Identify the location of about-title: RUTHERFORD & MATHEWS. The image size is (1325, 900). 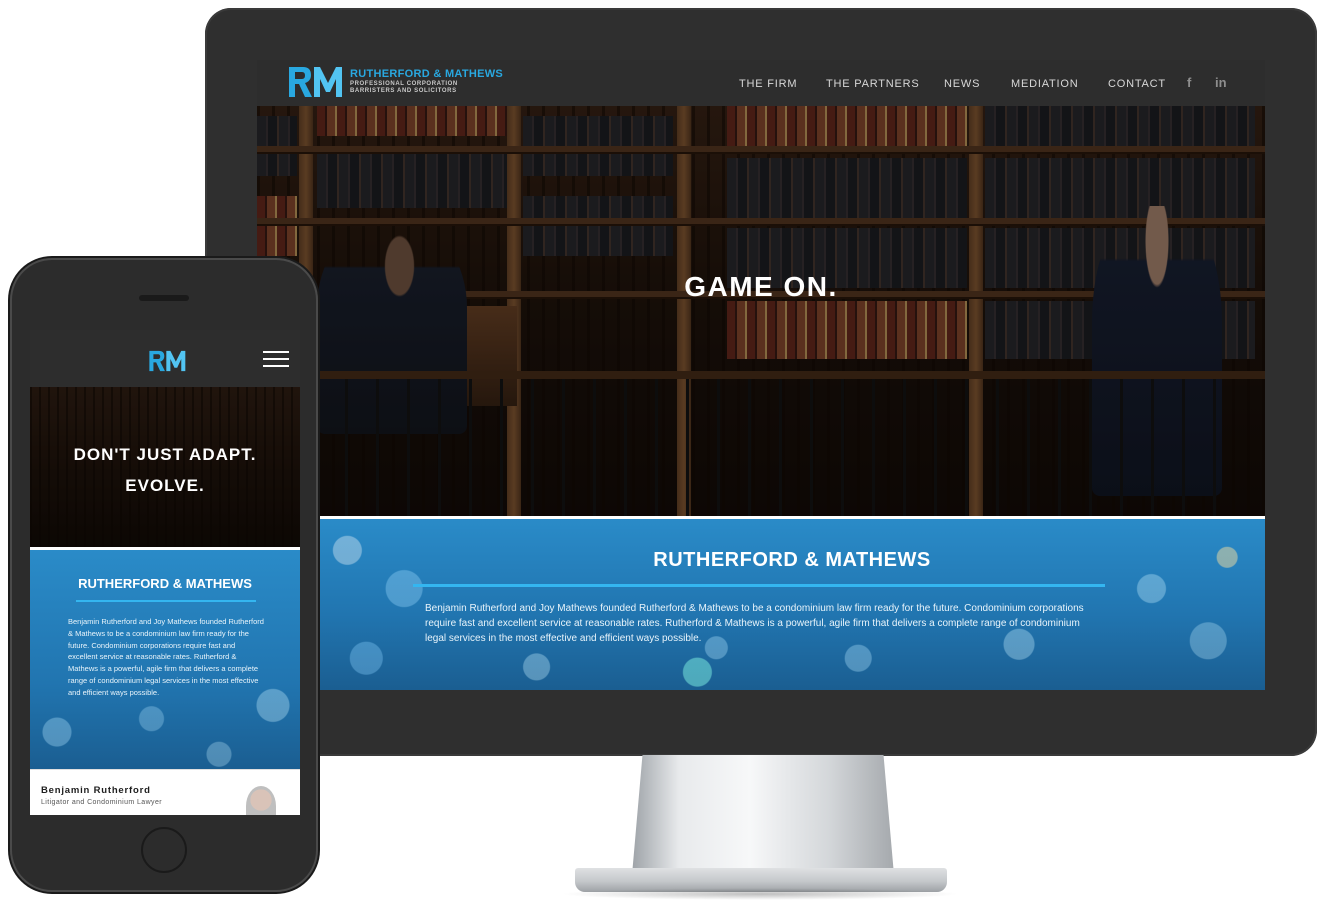
(792, 560).